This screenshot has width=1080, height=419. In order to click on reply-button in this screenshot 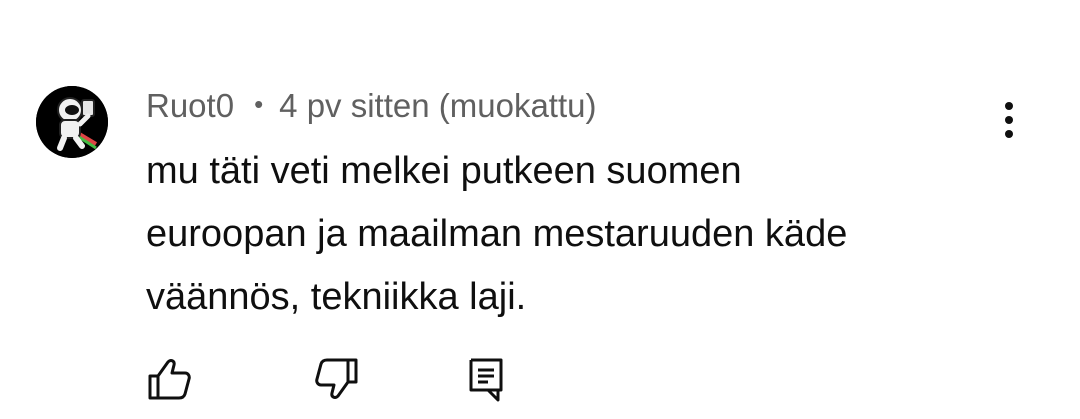, I will do `click(490, 379)`.